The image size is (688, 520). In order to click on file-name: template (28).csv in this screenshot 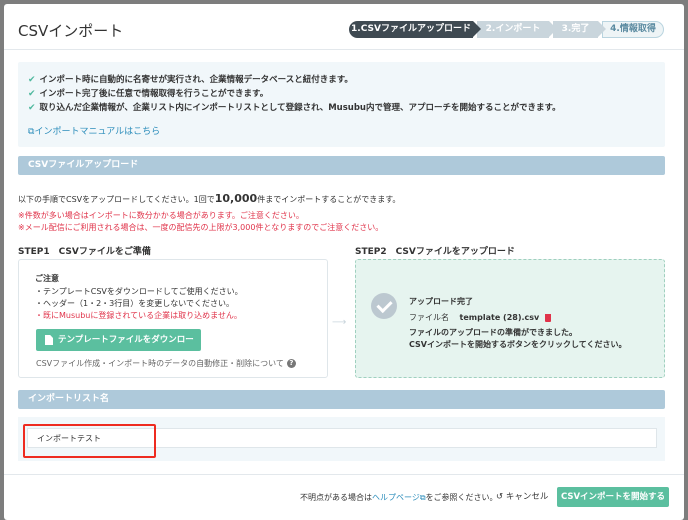, I will do `click(499, 317)`.